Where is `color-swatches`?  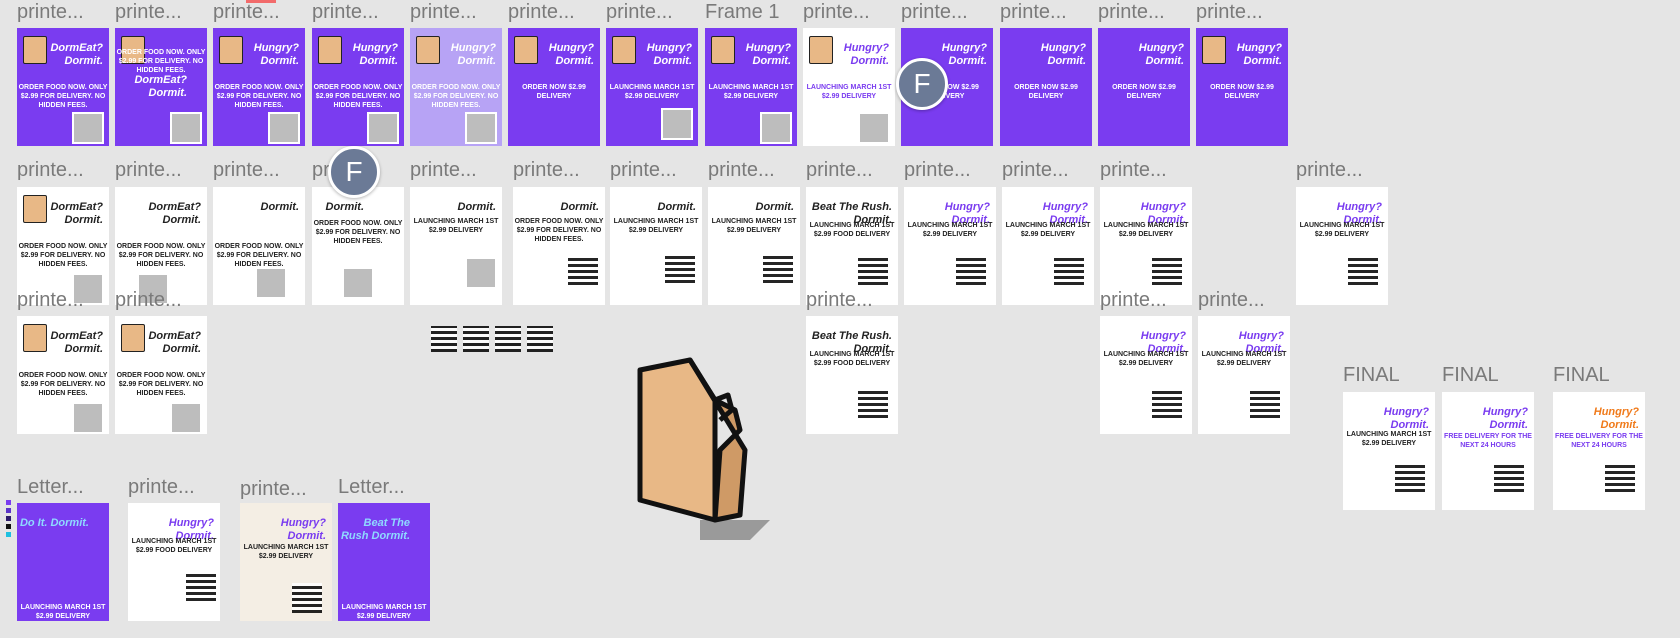
color-swatches is located at coordinates (8, 520).